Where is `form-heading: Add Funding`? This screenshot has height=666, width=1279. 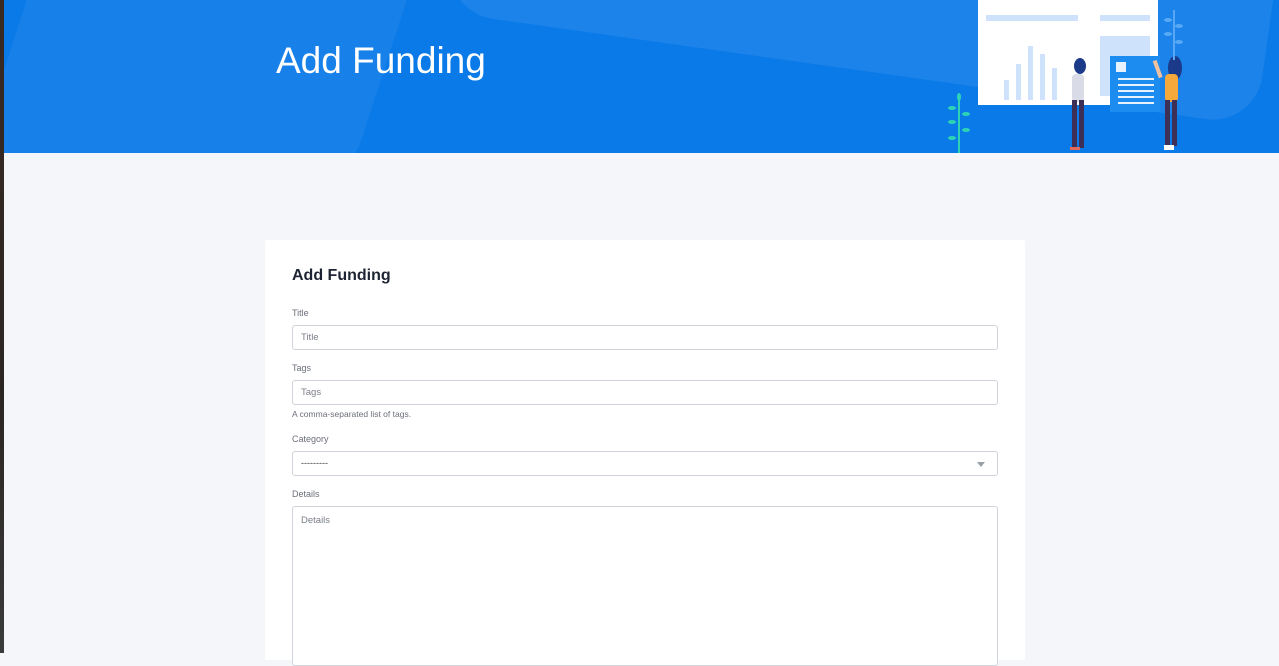
form-heading: Add Funding is located at coordinates (341, 275).